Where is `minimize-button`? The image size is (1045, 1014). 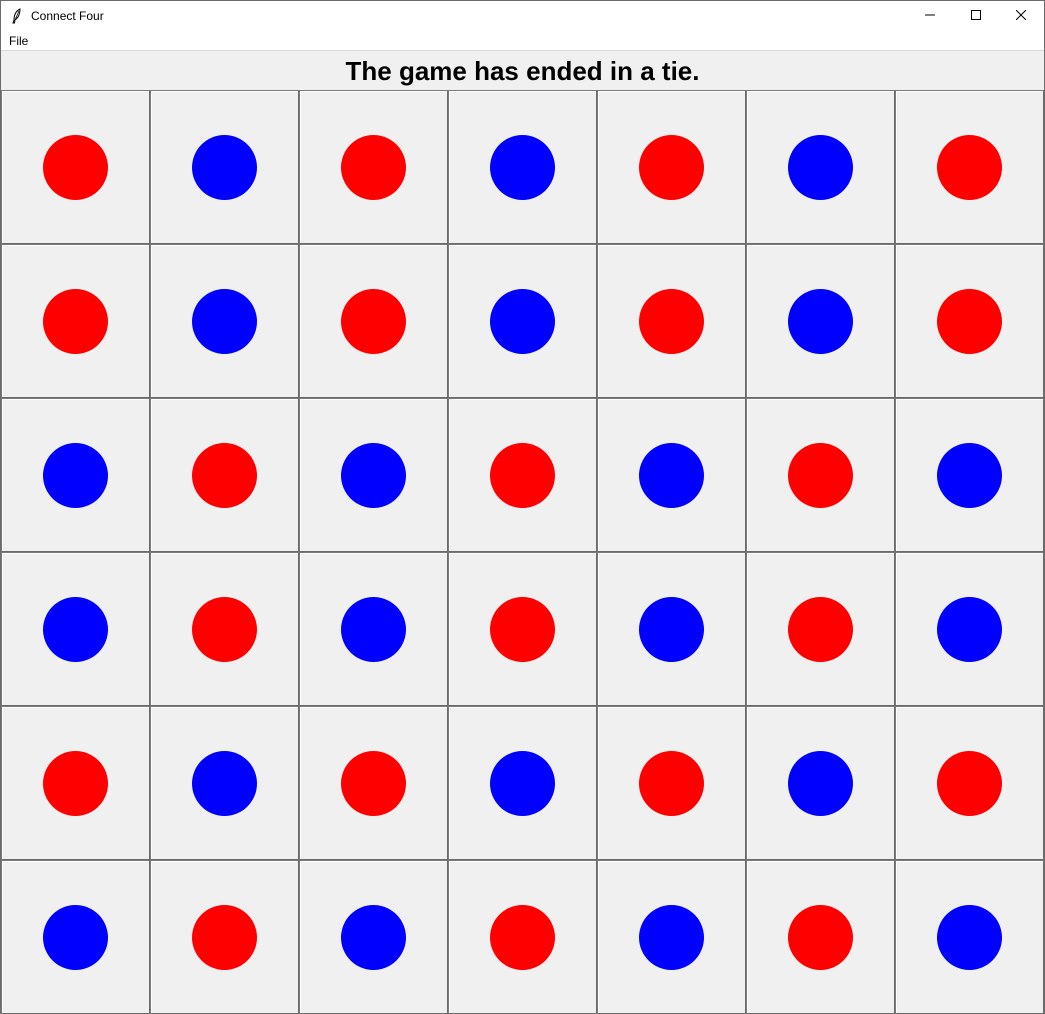
minimize-button is located at coordinates (930, 16).